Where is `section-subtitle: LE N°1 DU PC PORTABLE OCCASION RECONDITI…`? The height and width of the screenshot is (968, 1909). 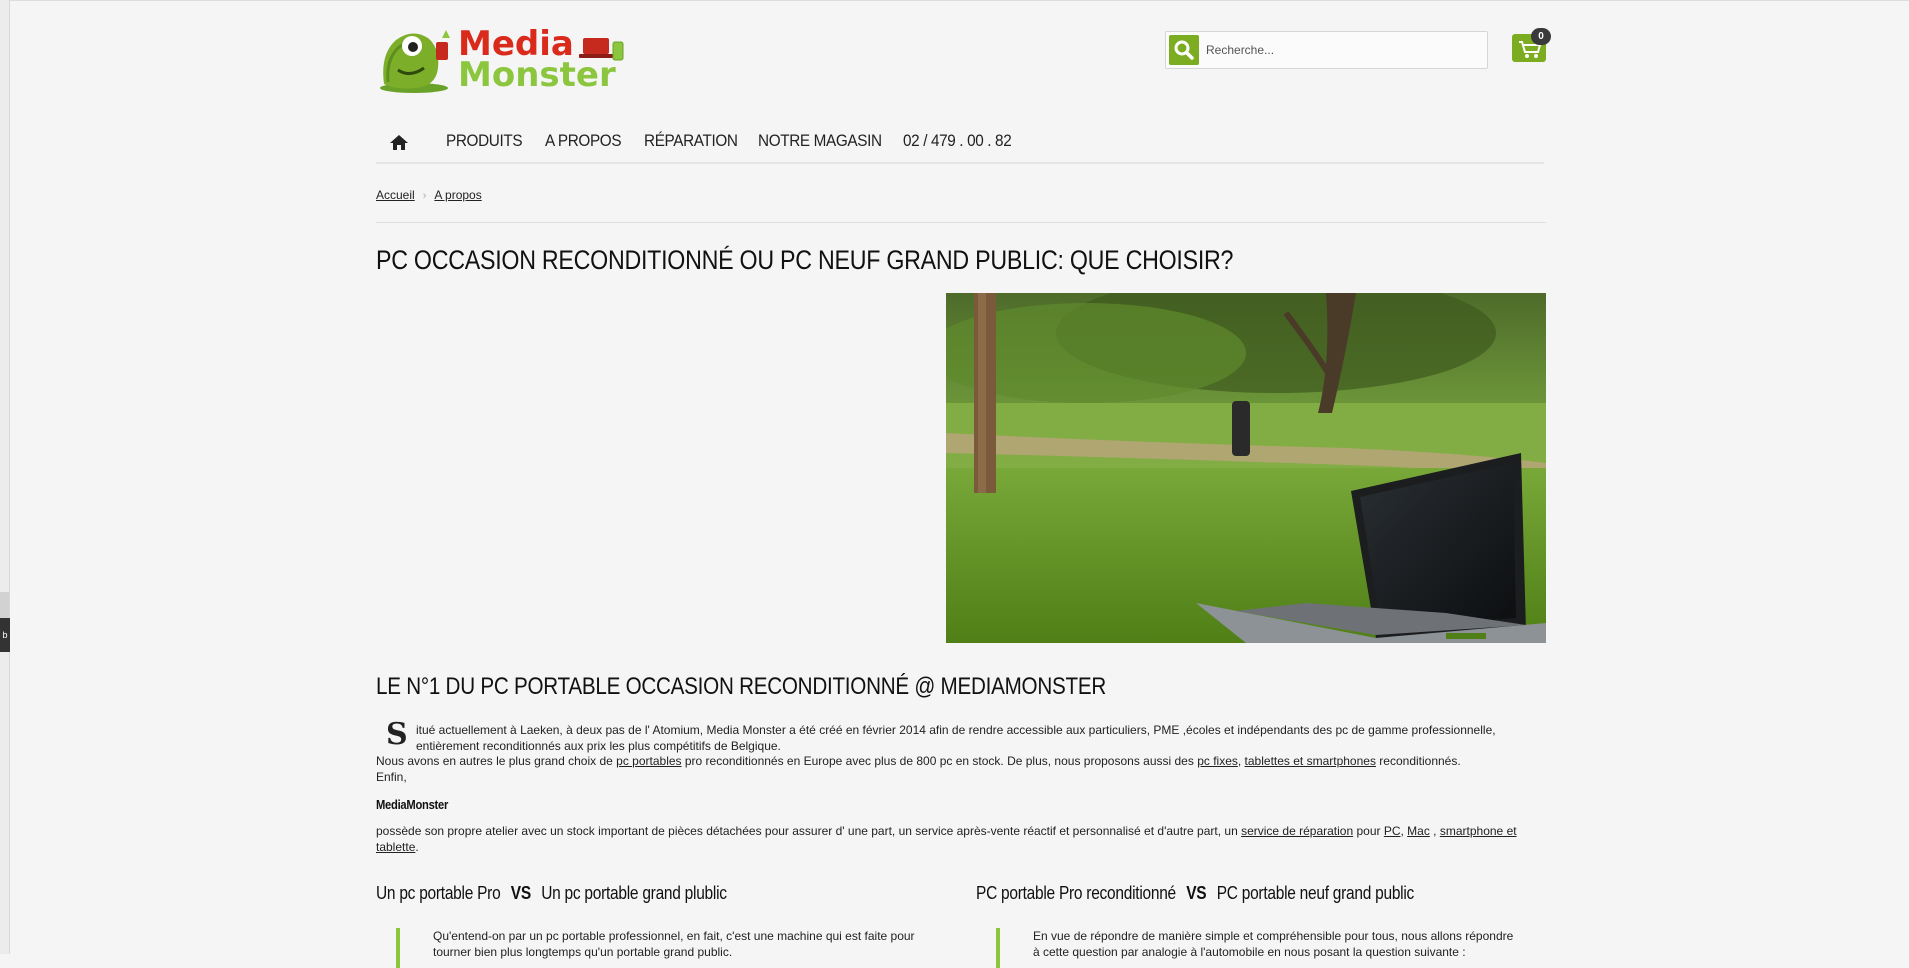
section-subtitle: LE N°1 DU PC PORTABLE OCCASION RECONDITI… is located at coordinates (741, 686).